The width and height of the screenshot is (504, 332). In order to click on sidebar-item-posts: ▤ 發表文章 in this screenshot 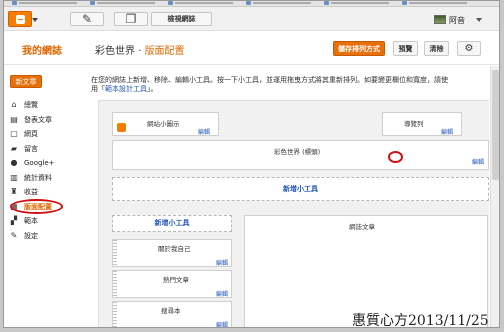, I will do `click(45, 120)`.